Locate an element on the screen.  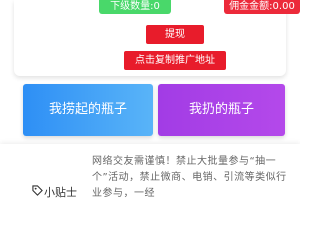
thrown-bottles-button: 我扔的瓶子 is located at coordinates (221, 110).